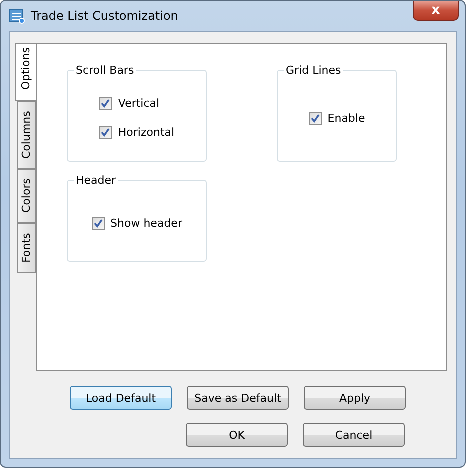 The image size is (466, 468). I want to click on dialog-button: Cancel, so click(354, 435).